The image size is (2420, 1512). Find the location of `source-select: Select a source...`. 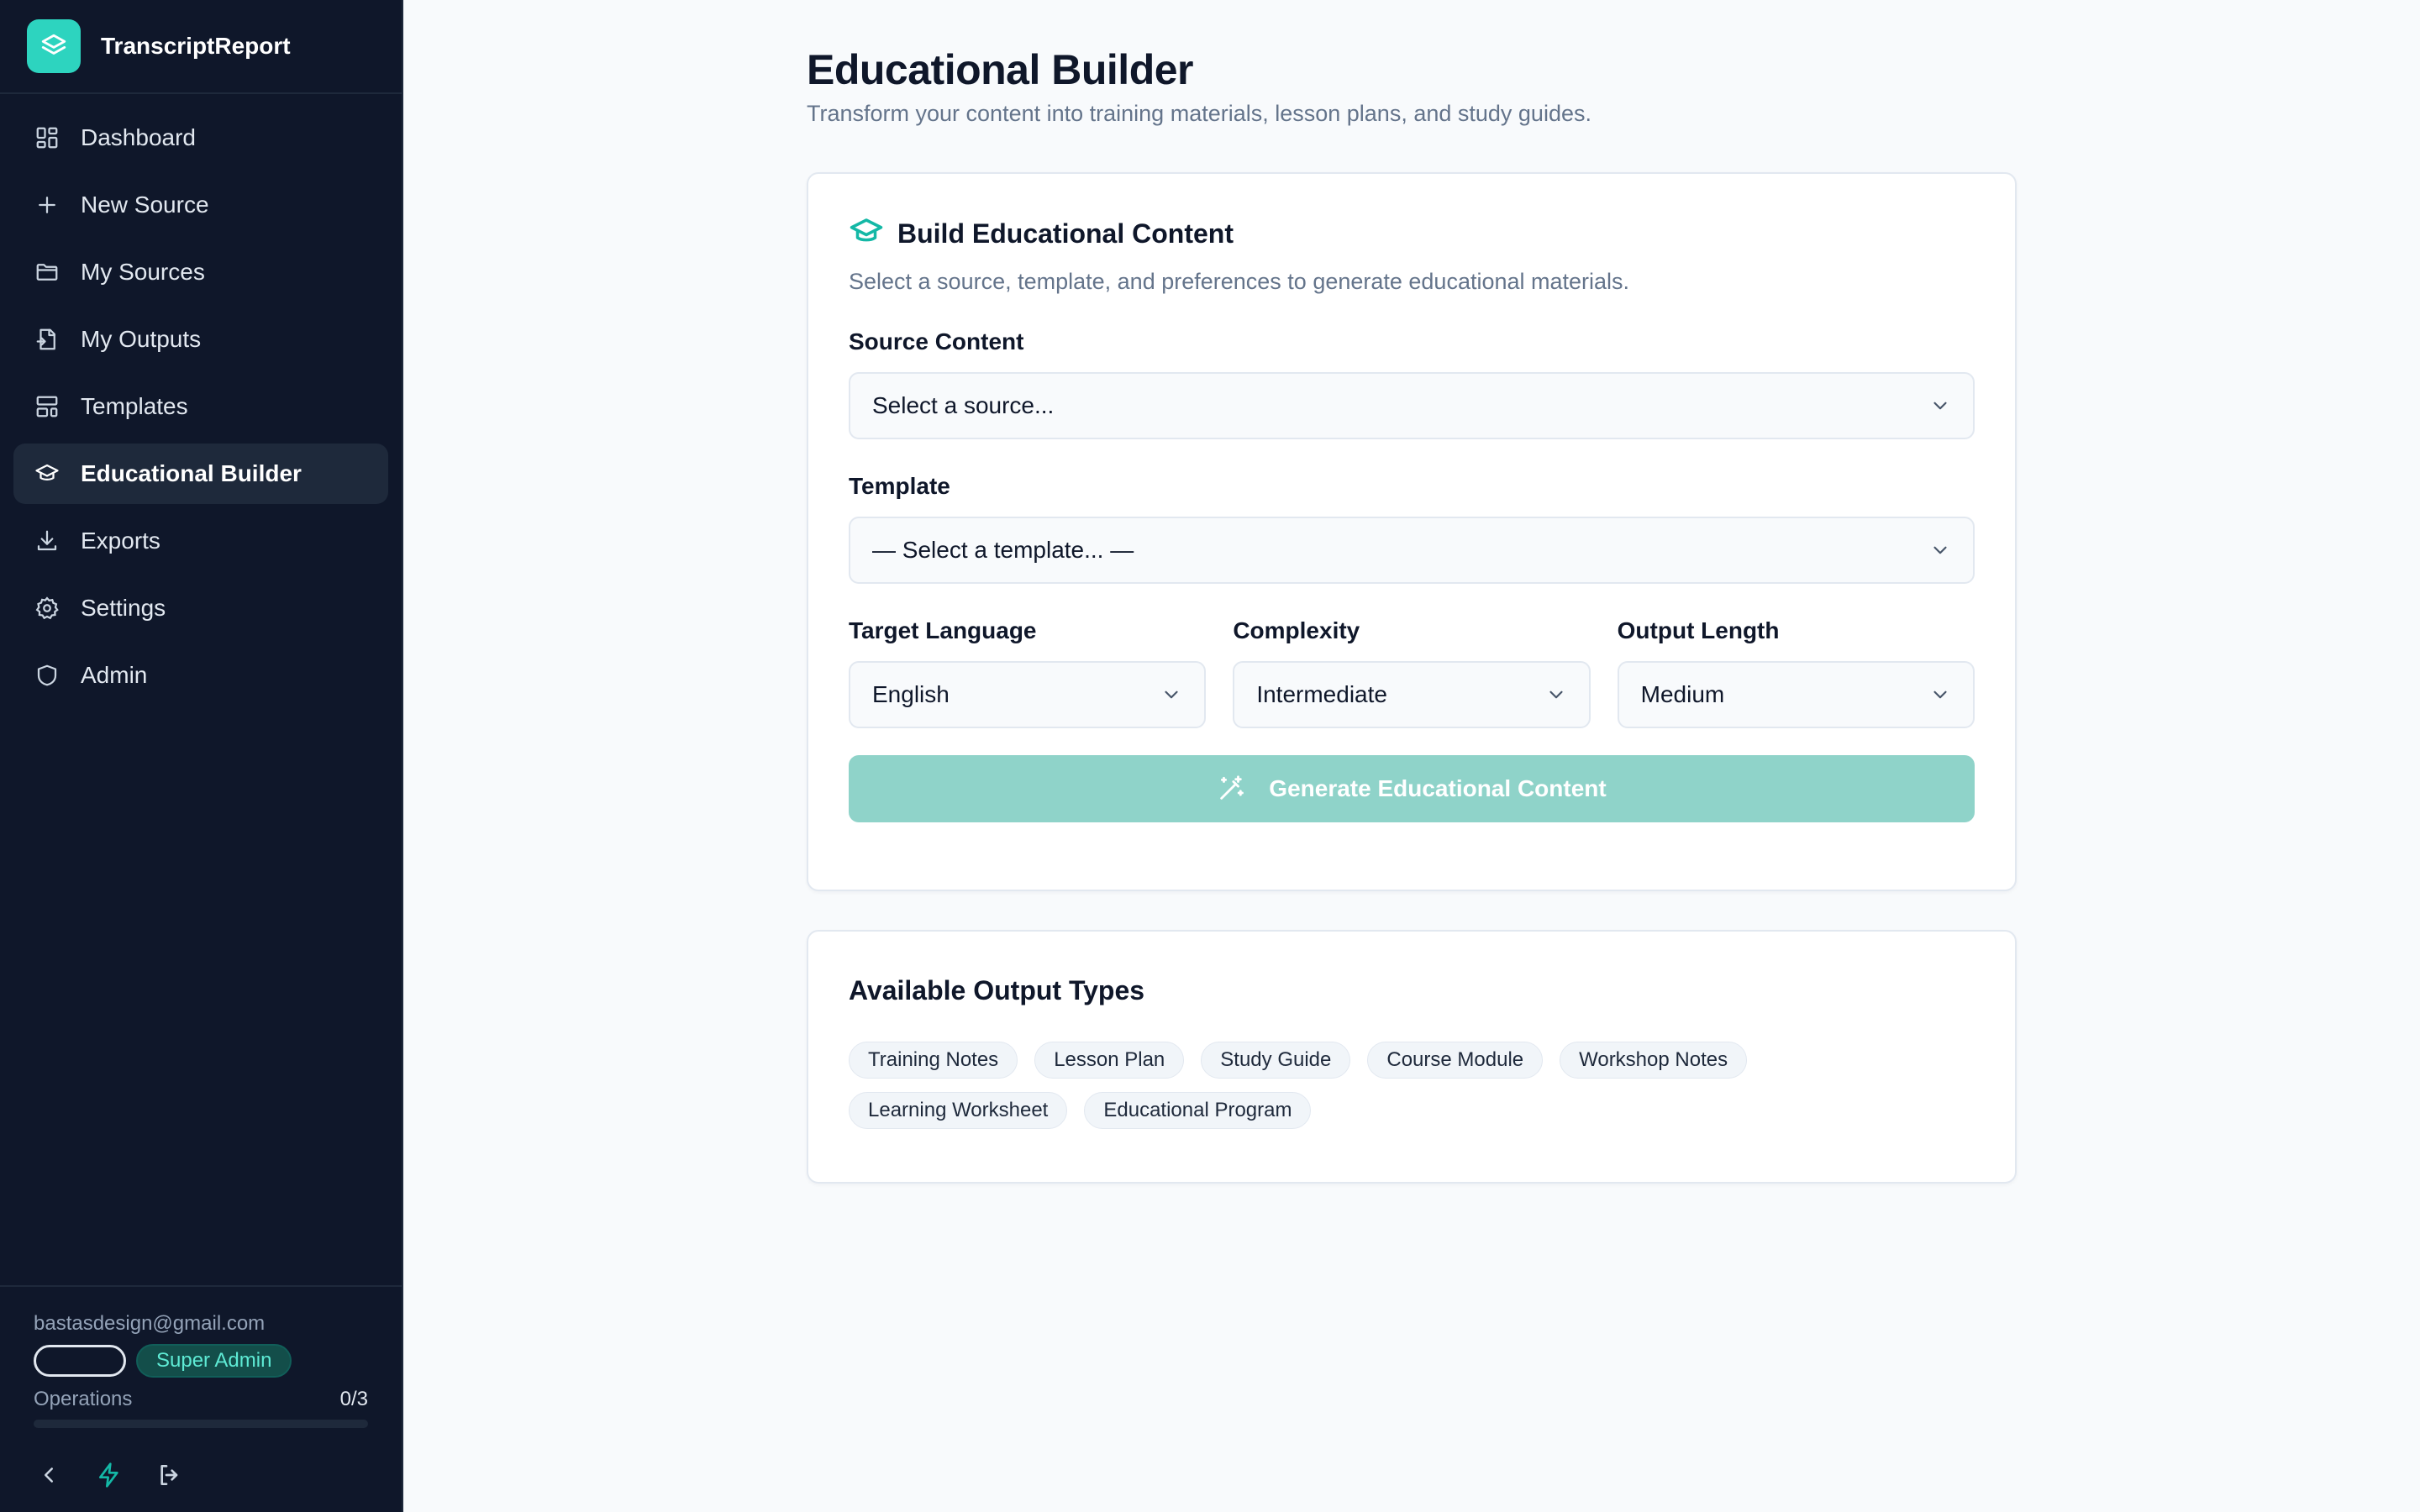

source-select: Select a source... is located at coordinates (1412, 405).